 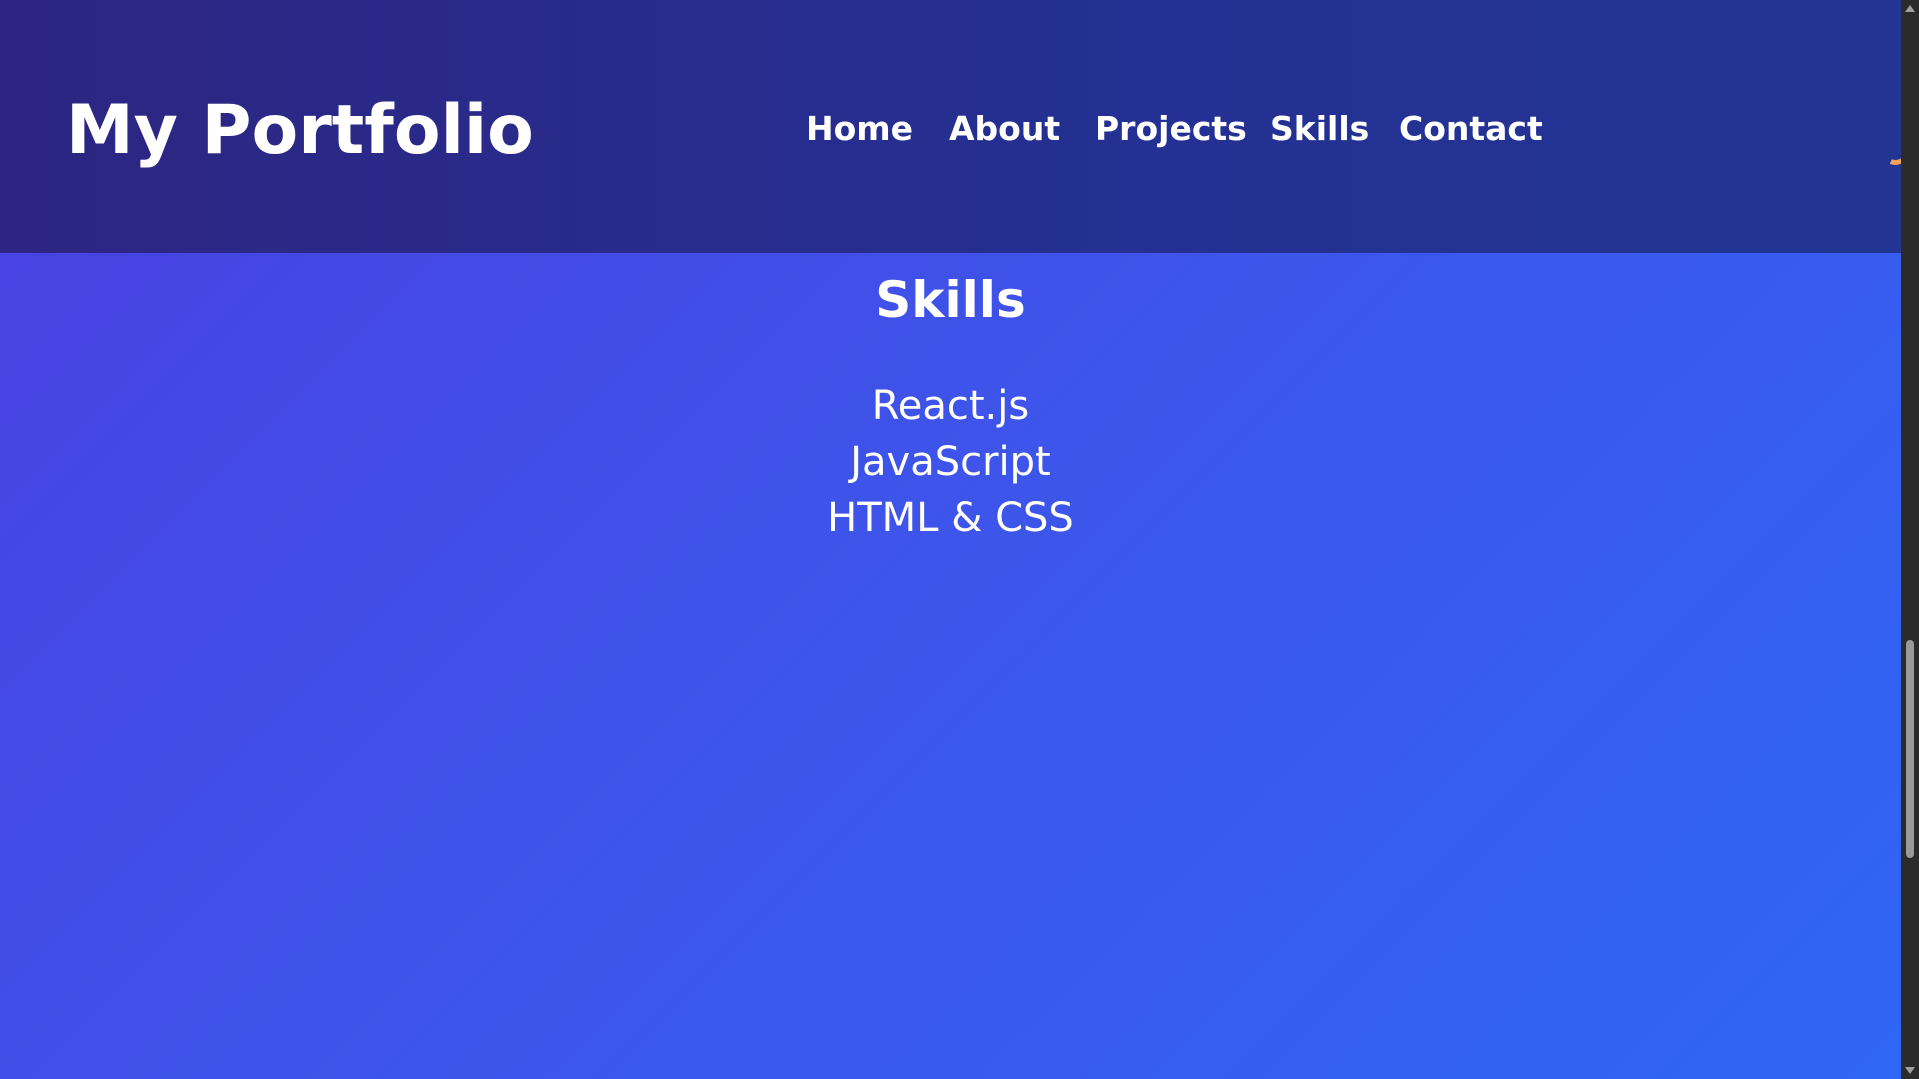 I want to click on skill-item: HTML & CSS, so click(x=950, y=518).